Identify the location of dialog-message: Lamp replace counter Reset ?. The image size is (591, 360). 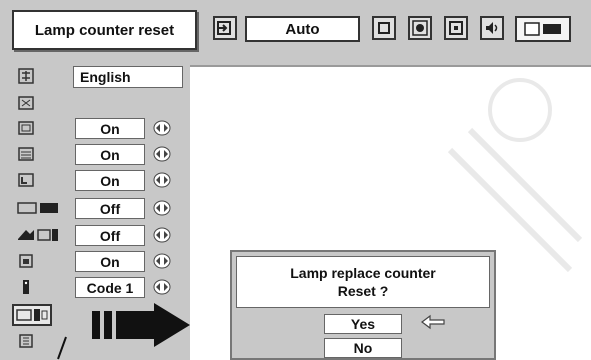
(363, 282).